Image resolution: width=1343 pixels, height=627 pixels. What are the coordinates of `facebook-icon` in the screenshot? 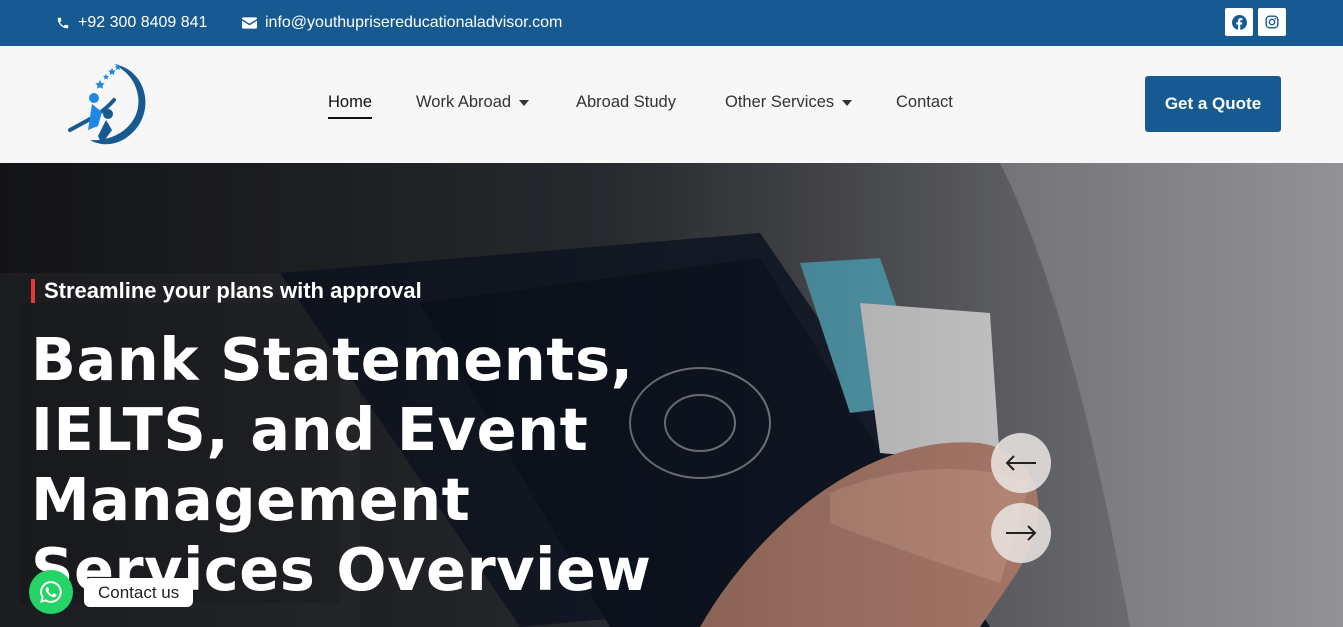 It's located at (1239, 22).